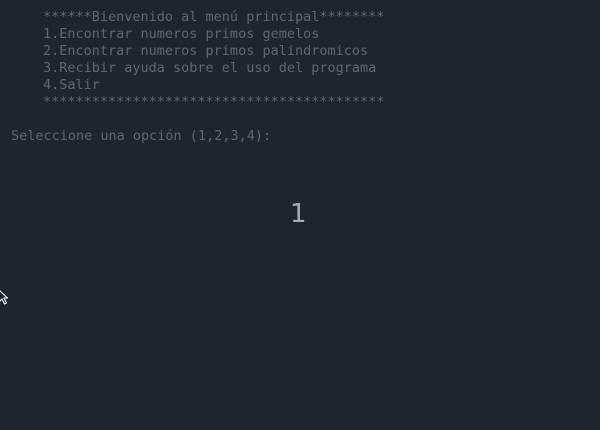  I want to click on mouse-pointer-icon, so click(4, 297).